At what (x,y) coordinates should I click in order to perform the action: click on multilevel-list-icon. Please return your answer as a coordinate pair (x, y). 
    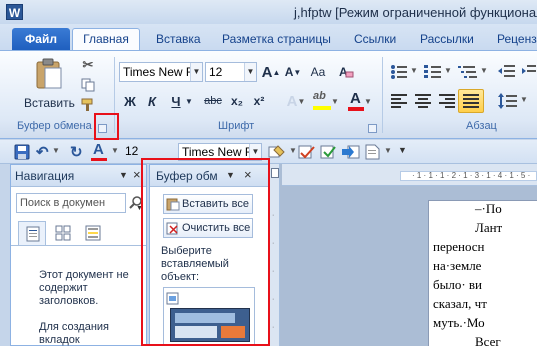
    Looking at the image, I should click on (468, 72).